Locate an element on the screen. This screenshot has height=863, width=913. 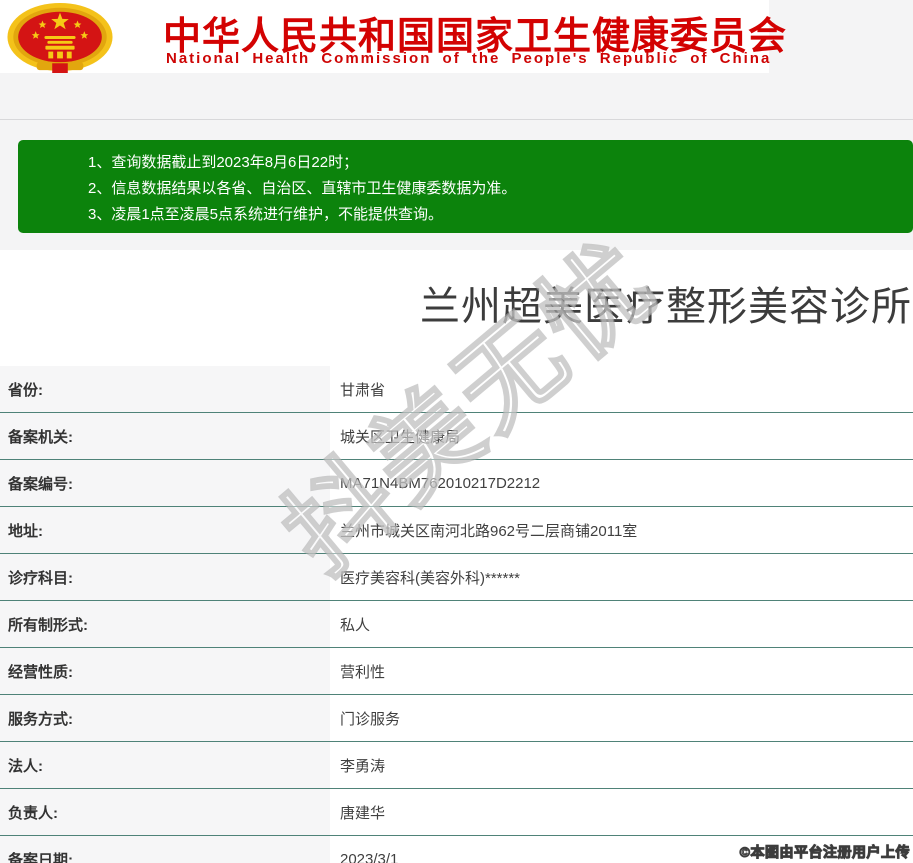
field-label: 经营性质: is located at coordinates (165, 671).